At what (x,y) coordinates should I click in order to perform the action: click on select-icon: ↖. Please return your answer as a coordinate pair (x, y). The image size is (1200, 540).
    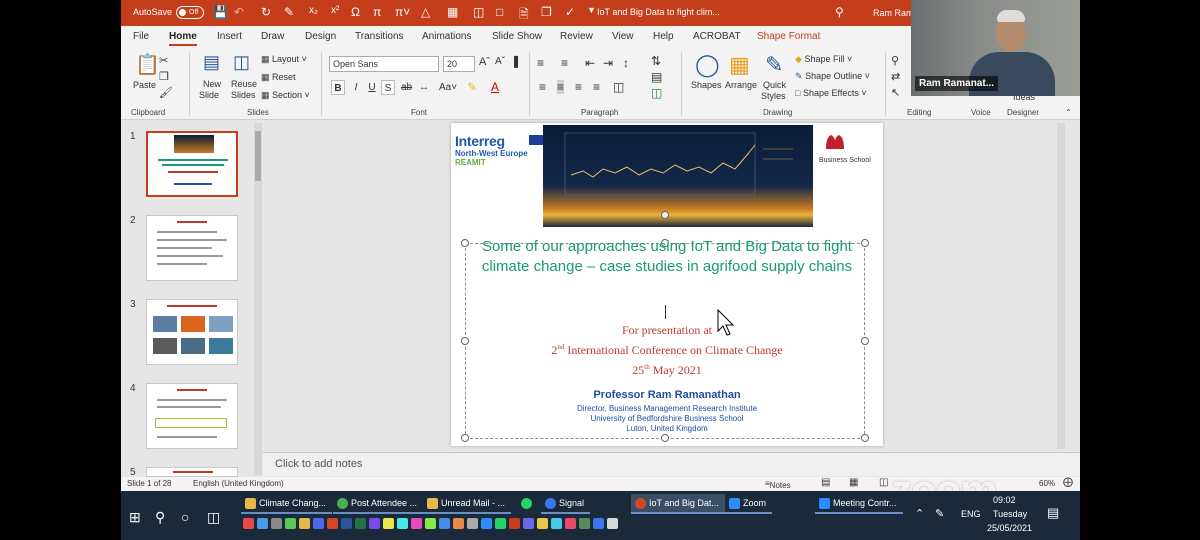
    Looking at the image, I should click on (895, 92).